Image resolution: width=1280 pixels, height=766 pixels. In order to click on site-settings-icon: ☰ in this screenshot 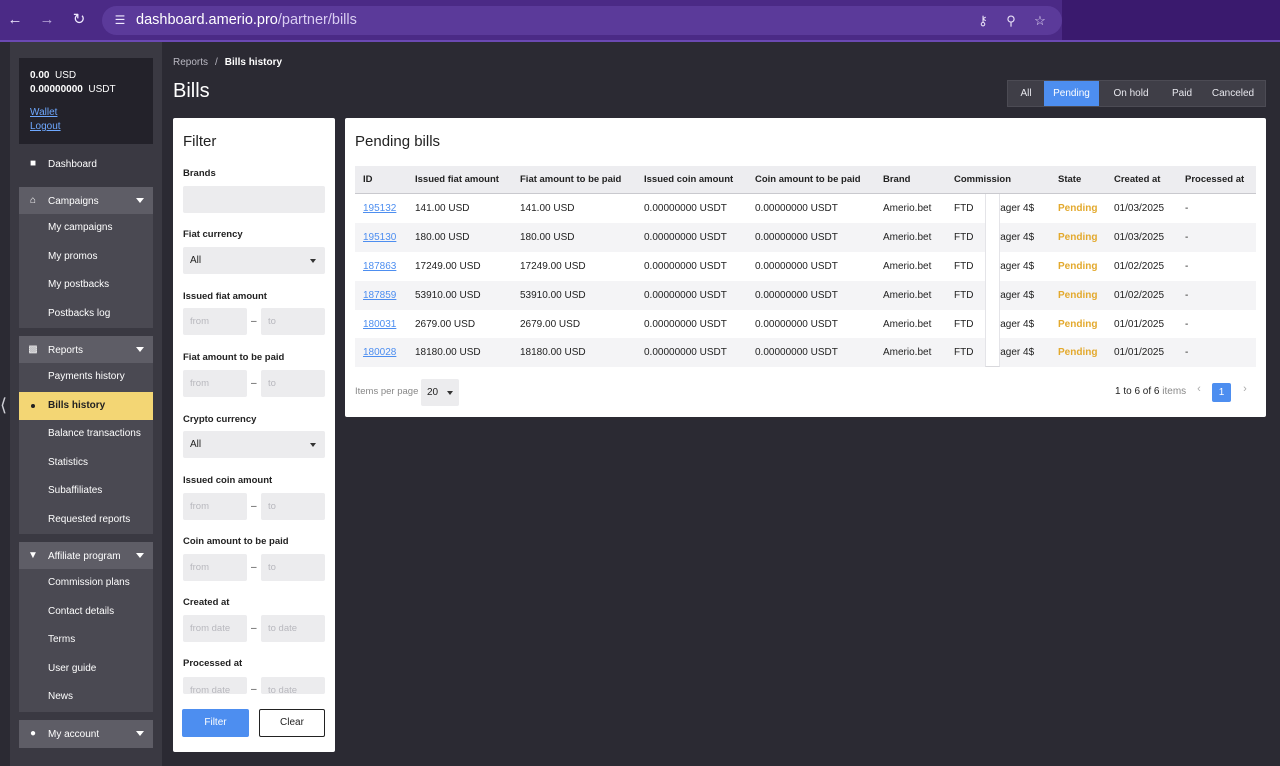, I will do `click(120, 20)`.